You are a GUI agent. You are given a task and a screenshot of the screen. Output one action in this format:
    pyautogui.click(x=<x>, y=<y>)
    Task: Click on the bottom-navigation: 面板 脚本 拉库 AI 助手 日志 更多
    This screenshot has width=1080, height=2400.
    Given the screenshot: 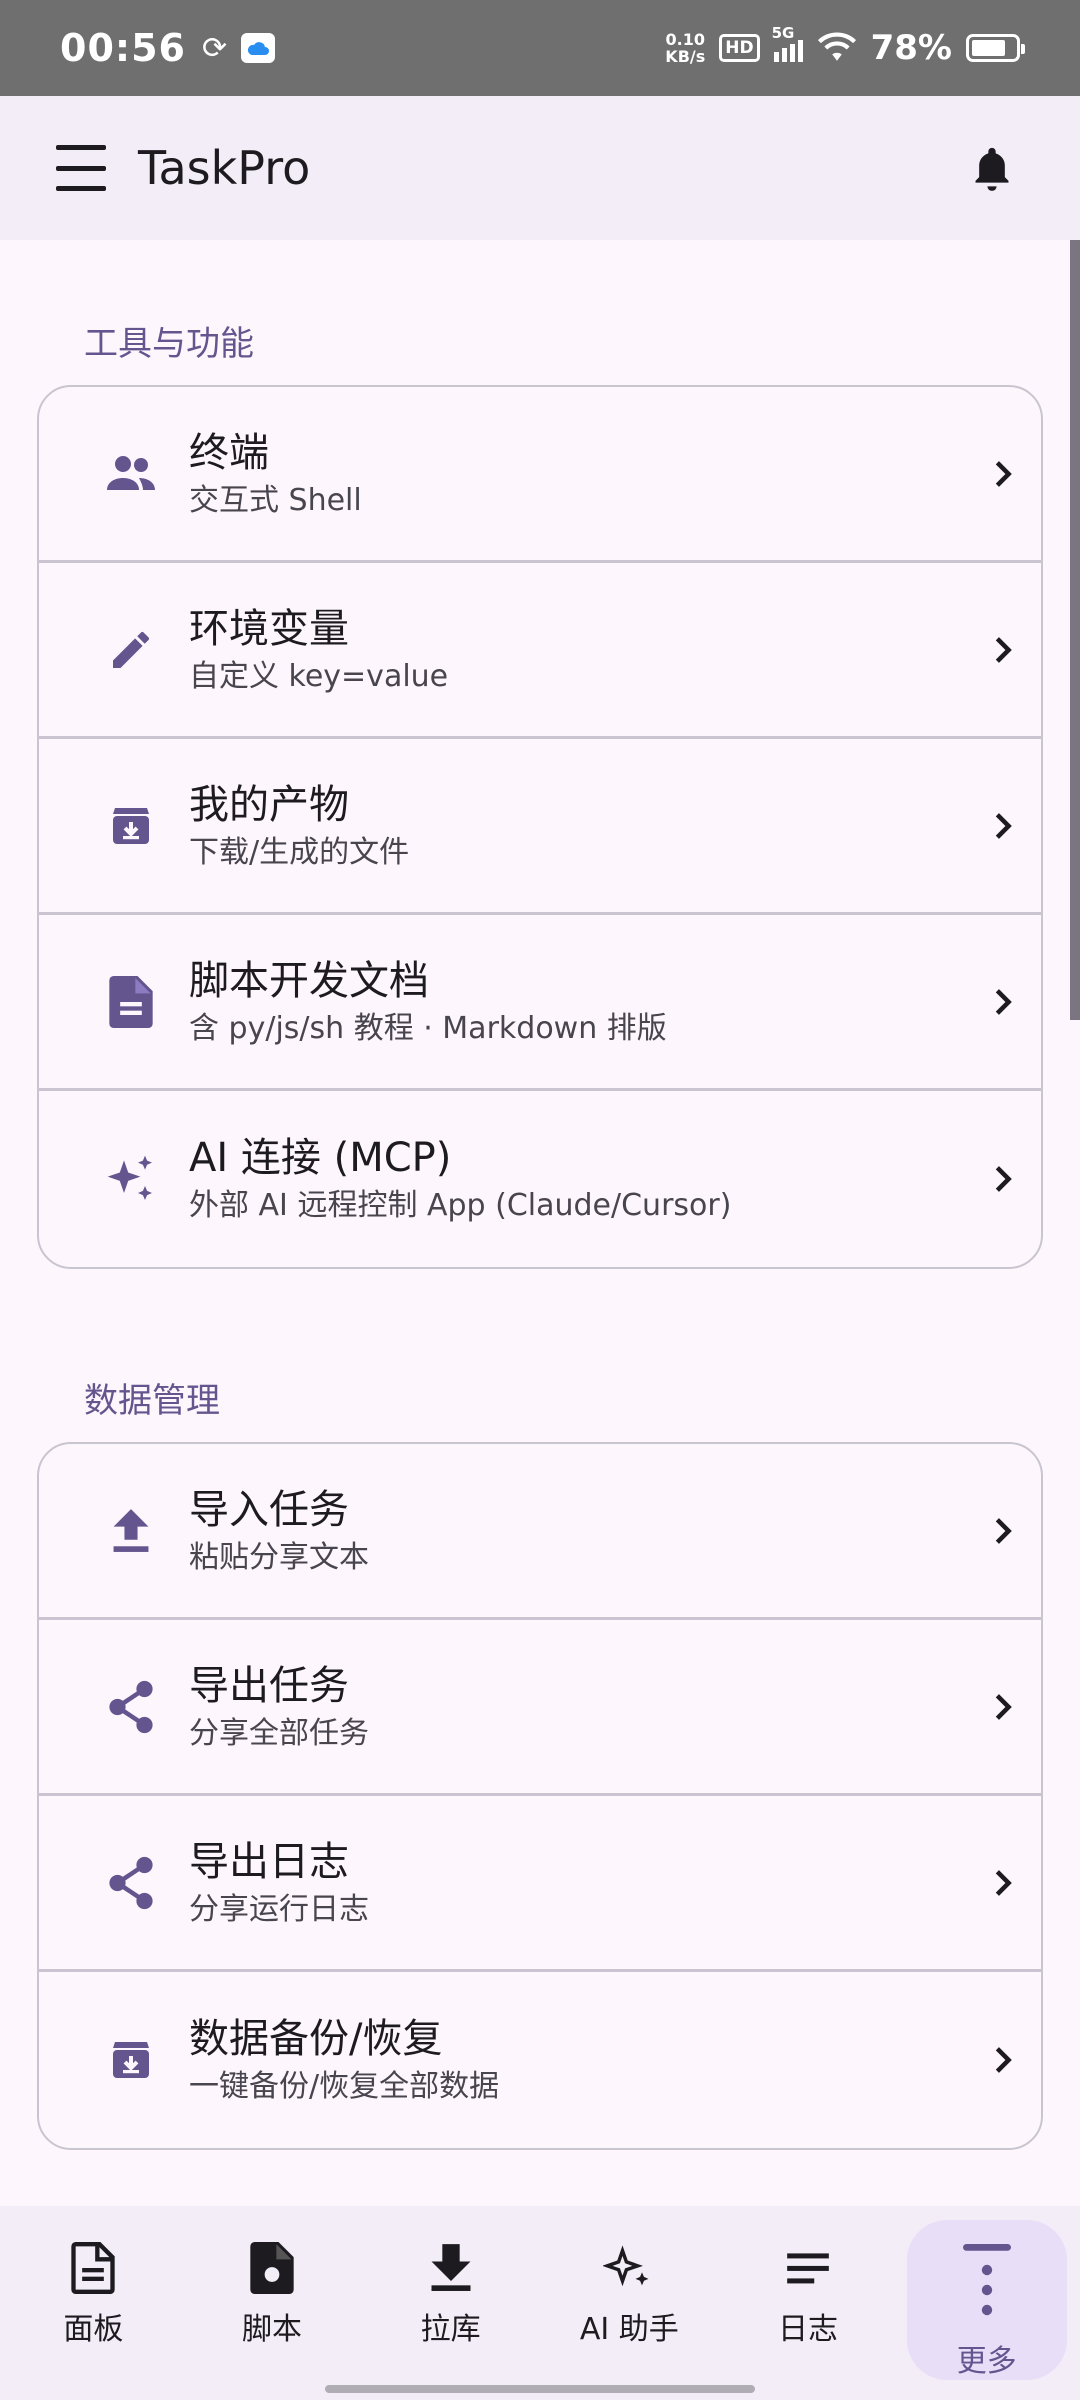 What is the action you would take?
    pyautogui.click(x=540, y=2303)
    